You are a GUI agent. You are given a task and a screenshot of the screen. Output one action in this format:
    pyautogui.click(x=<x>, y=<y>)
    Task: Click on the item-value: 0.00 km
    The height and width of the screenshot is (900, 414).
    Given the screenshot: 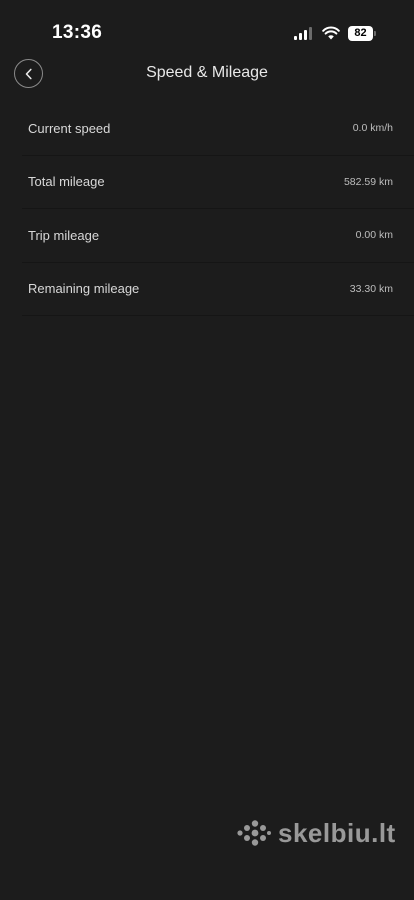 What is the action you would take?
    pyautogui.click(x=374, y=235)
    